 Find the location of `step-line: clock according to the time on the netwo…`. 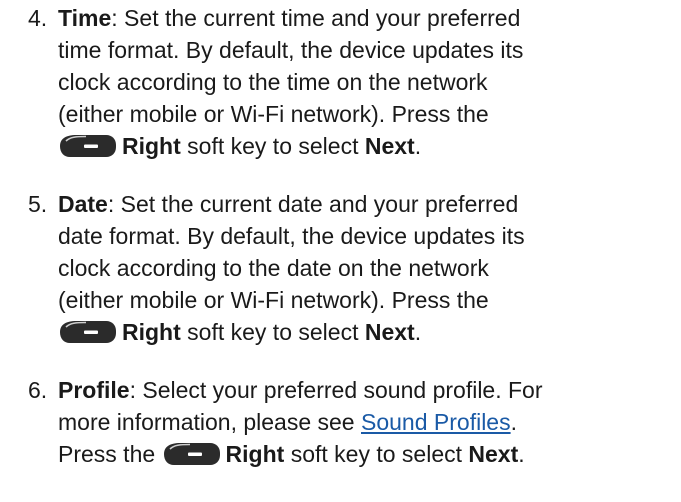

step-line: clock according to the time on the netwo… is located at coordinates (273, 82).